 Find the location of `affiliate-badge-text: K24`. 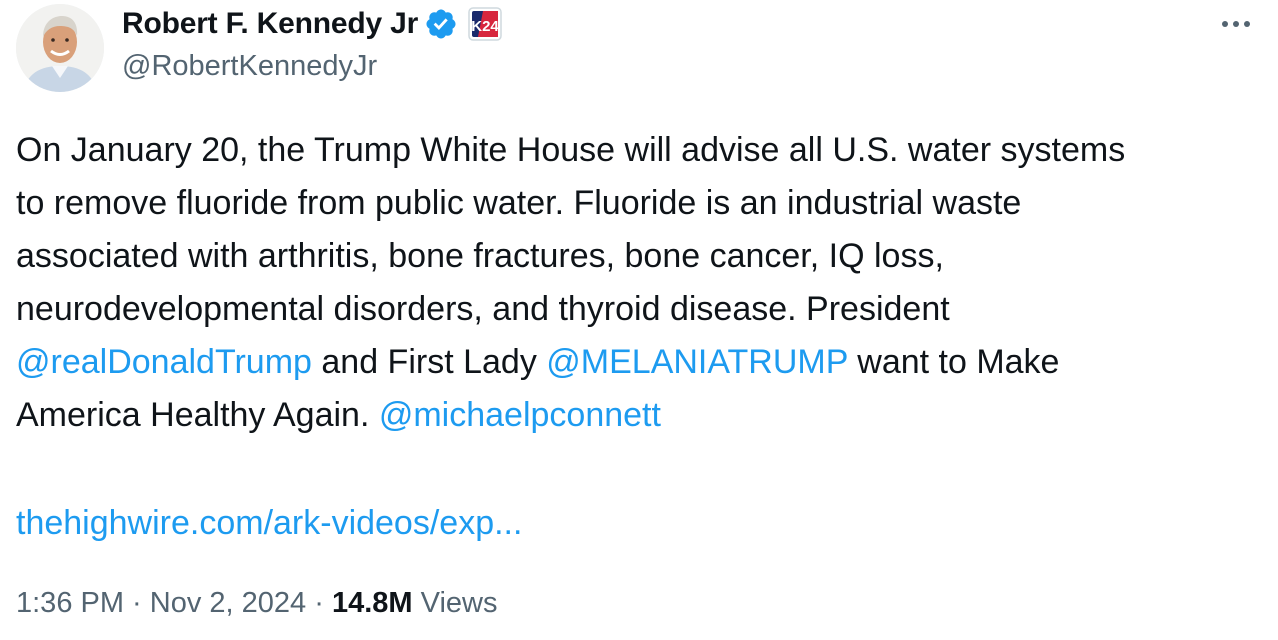

affiliate-badge-text: K24 is located at coordinates (485, 26).